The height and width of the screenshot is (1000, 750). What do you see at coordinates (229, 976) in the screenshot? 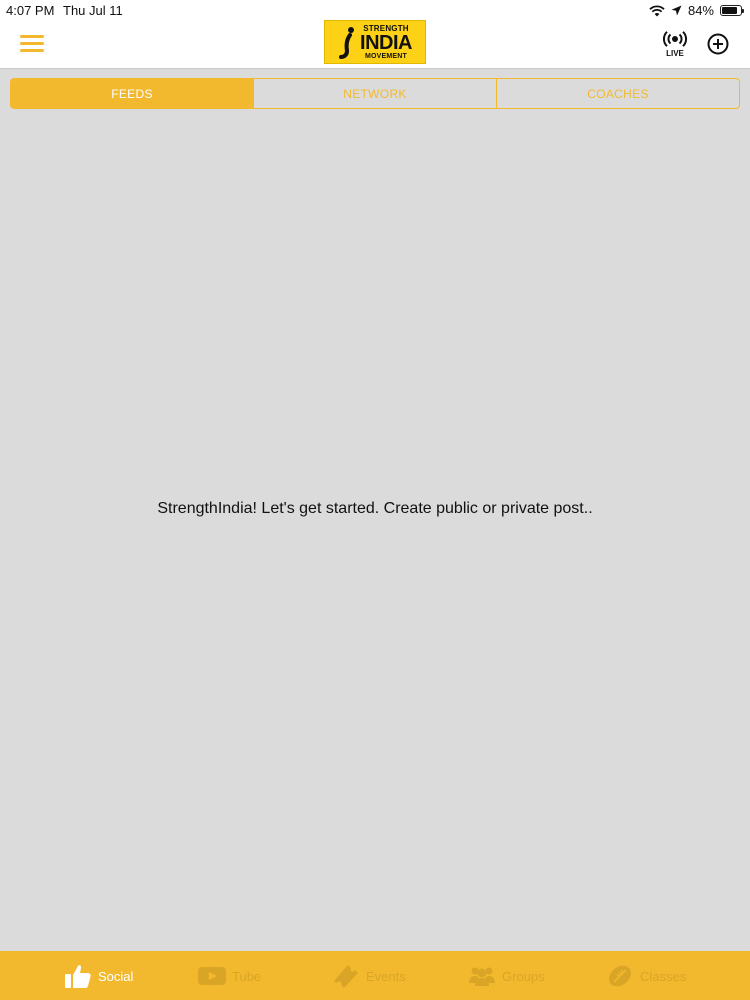
I see `nav-tube: Tube` at bounding box center [229, 976].